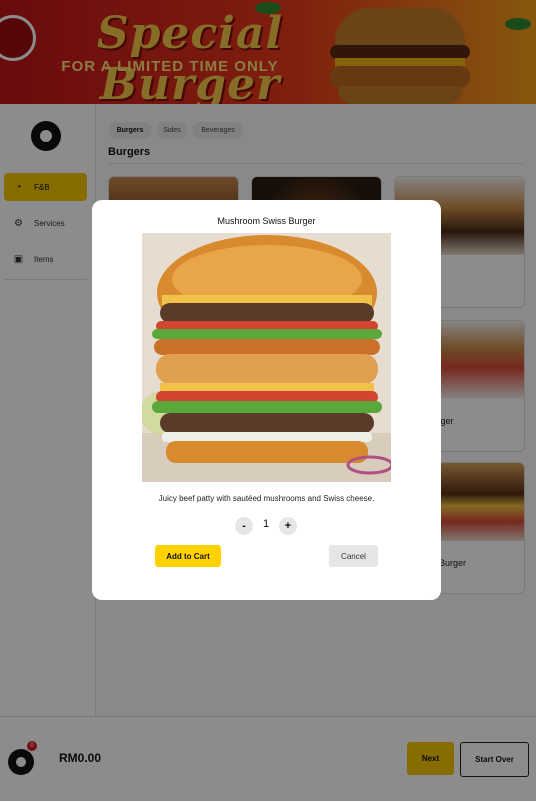 The height and width of the screenshot is (802, 536). I want to click on quantity-decrement-button: -, so click(244, 526).